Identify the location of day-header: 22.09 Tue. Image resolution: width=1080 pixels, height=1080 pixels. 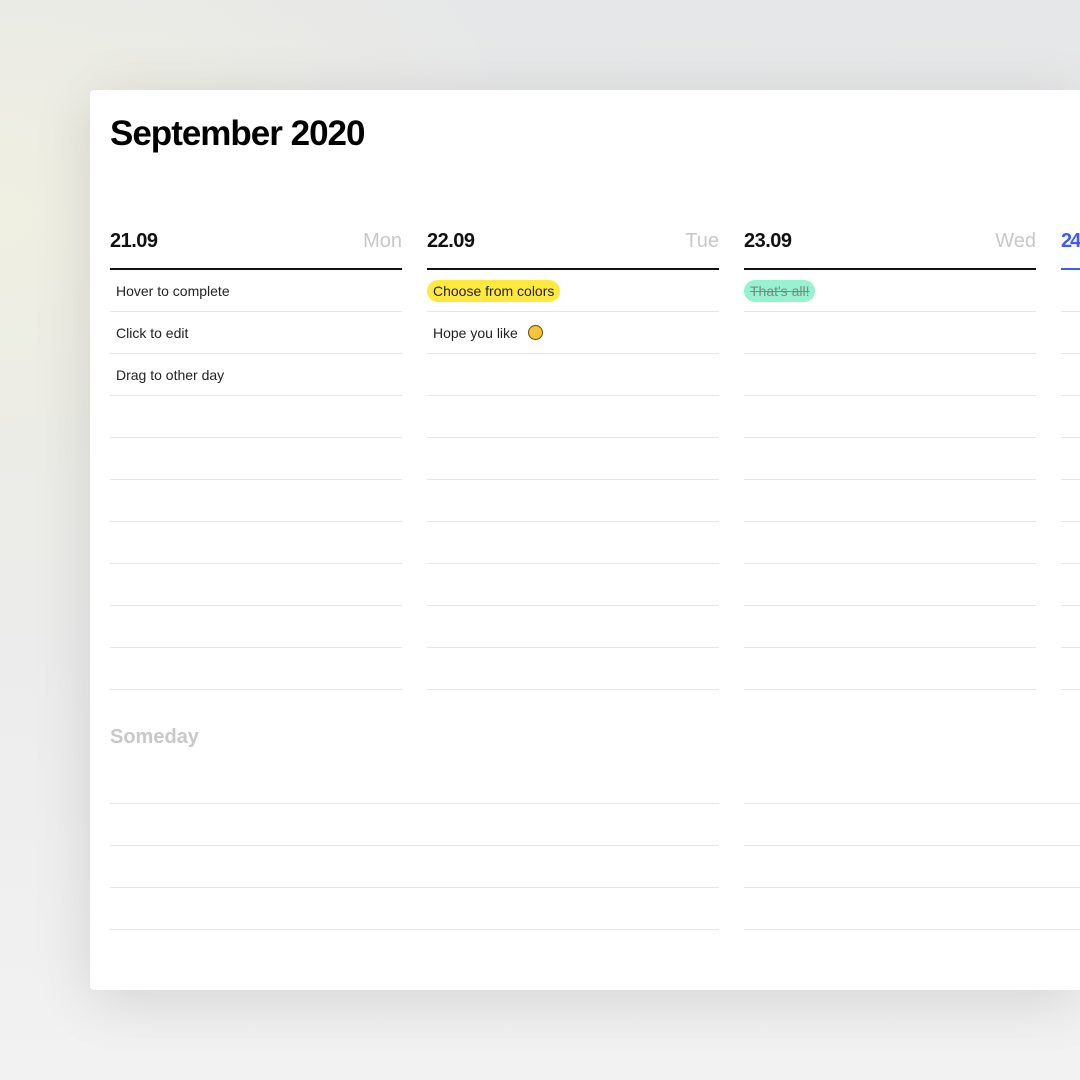
(573, 245).